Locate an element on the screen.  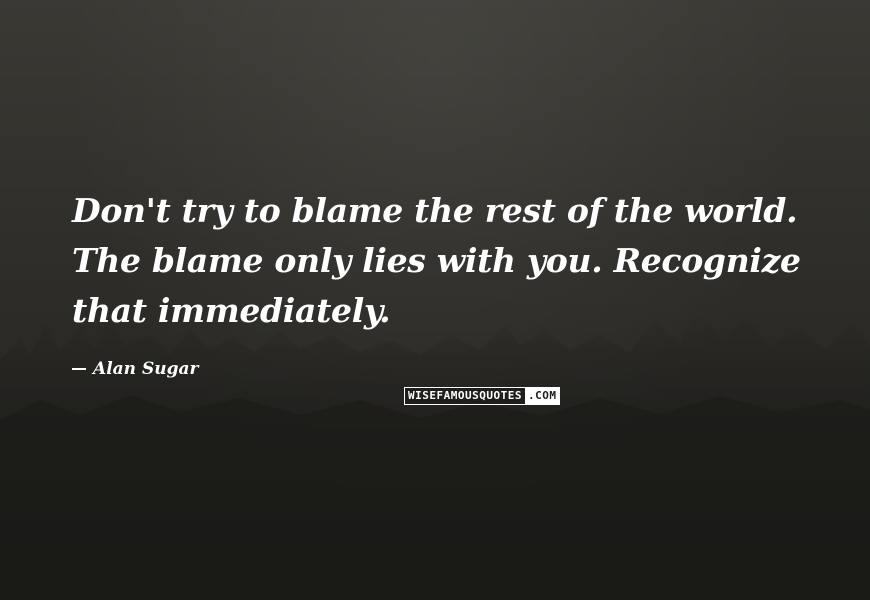
watermark-logo: WISEFAMOUSQUOTES .COM is located at coordinates (482, 396).